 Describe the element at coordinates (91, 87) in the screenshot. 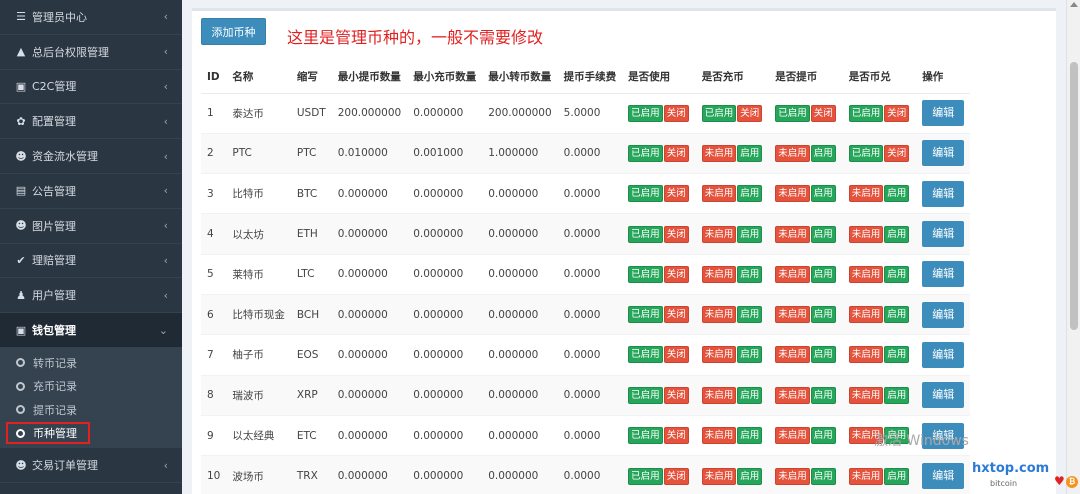

I see `sidebar-item-2: ▣ C2C管理 ‹` at that location.